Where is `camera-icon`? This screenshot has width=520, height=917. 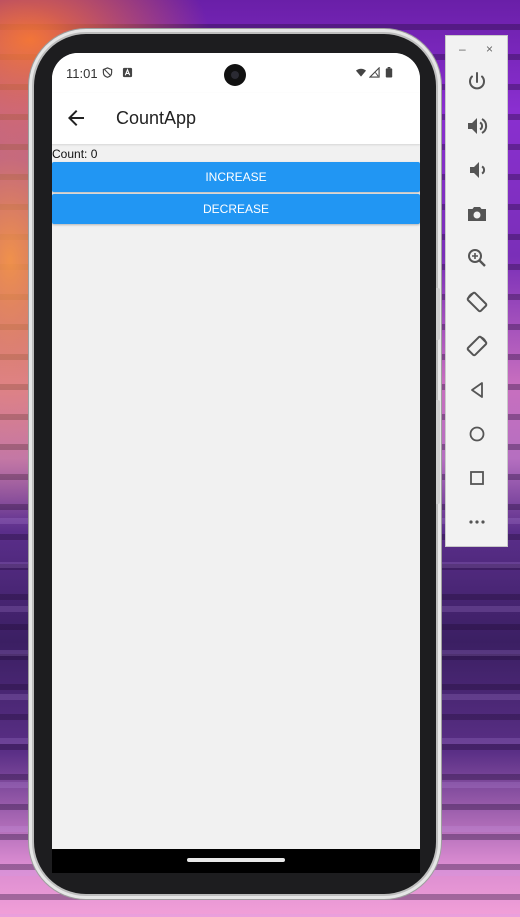
camera-icon is located at coordinates (477, 214).